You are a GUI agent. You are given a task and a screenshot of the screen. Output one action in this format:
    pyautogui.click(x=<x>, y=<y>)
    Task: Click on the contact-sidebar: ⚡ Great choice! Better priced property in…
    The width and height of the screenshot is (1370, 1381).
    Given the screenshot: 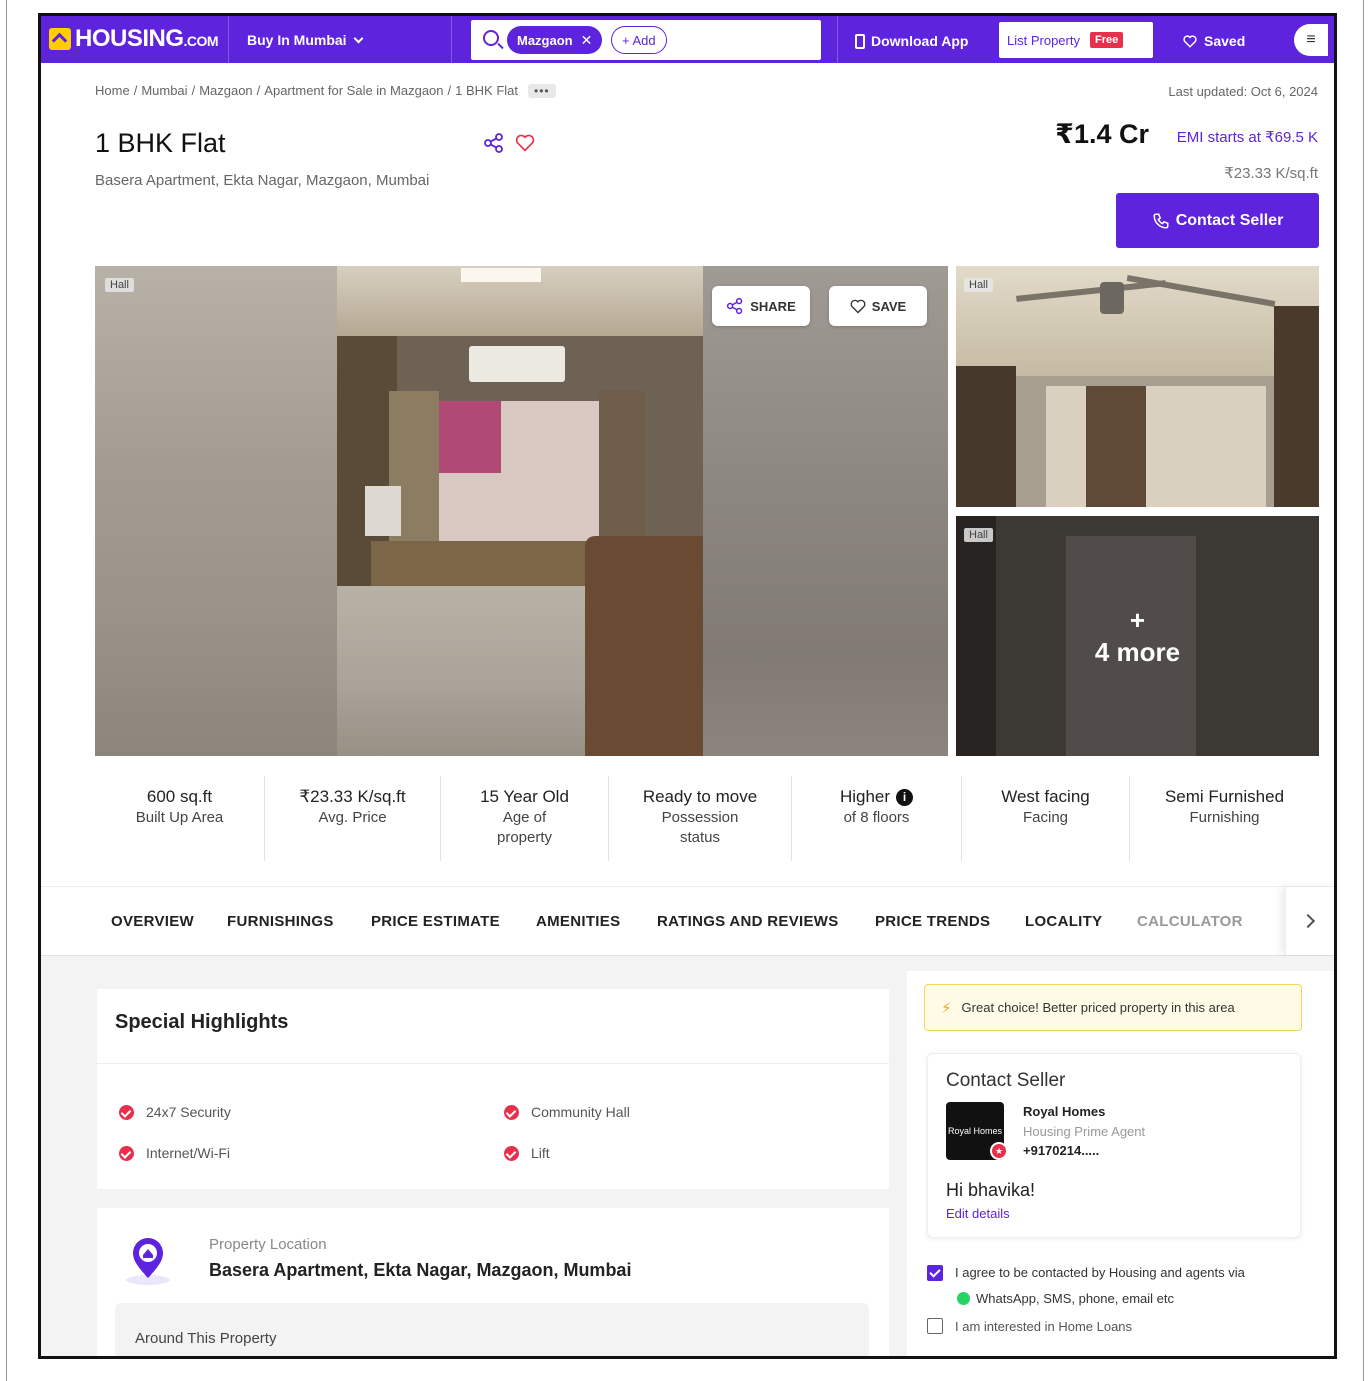 What is the action you would take?
    pyautogui.click(x=1120, y=1163)
    